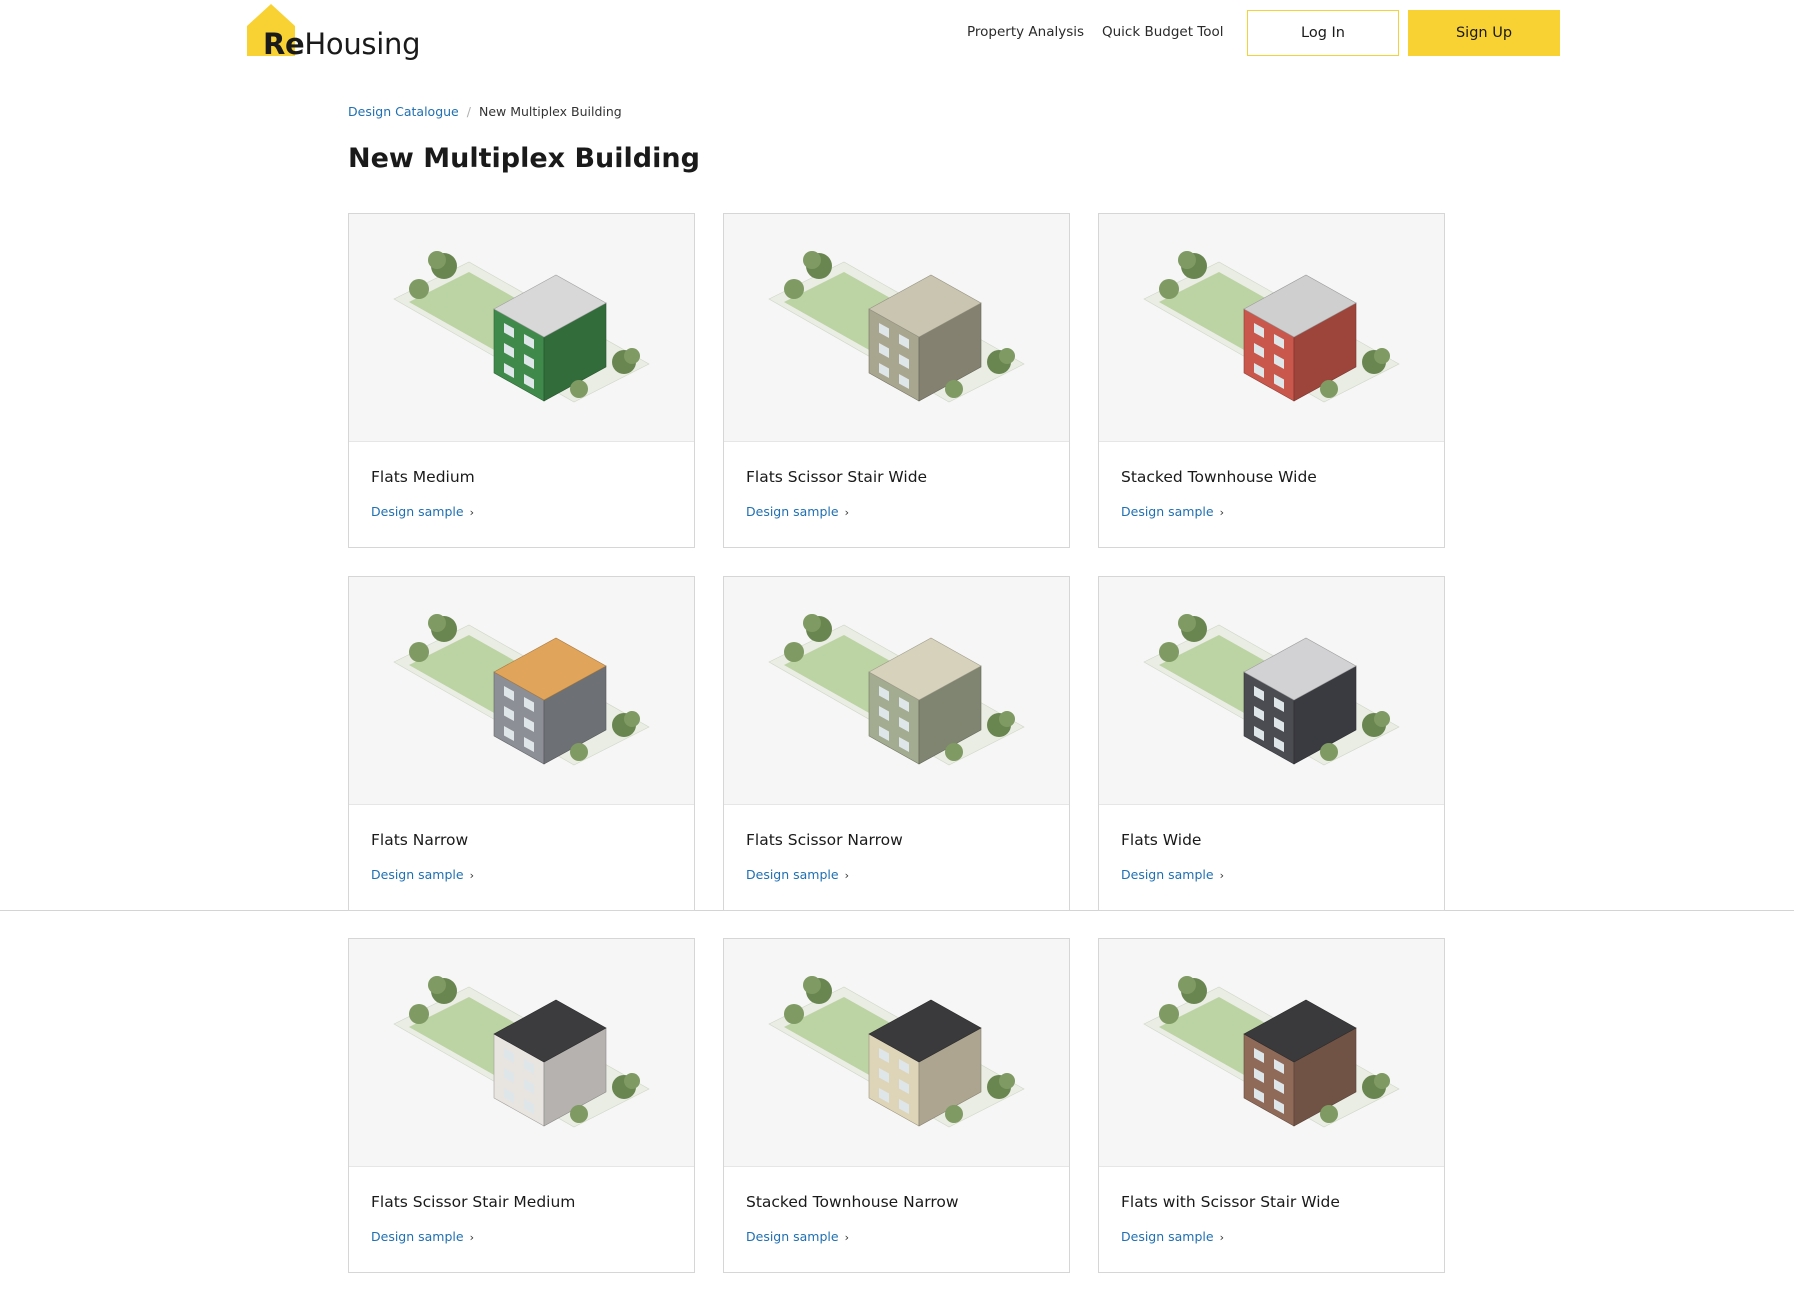 This screenshot has height=1292, width=1794. I want to click on design-card-title: Flats Medium, so click(423, 477).